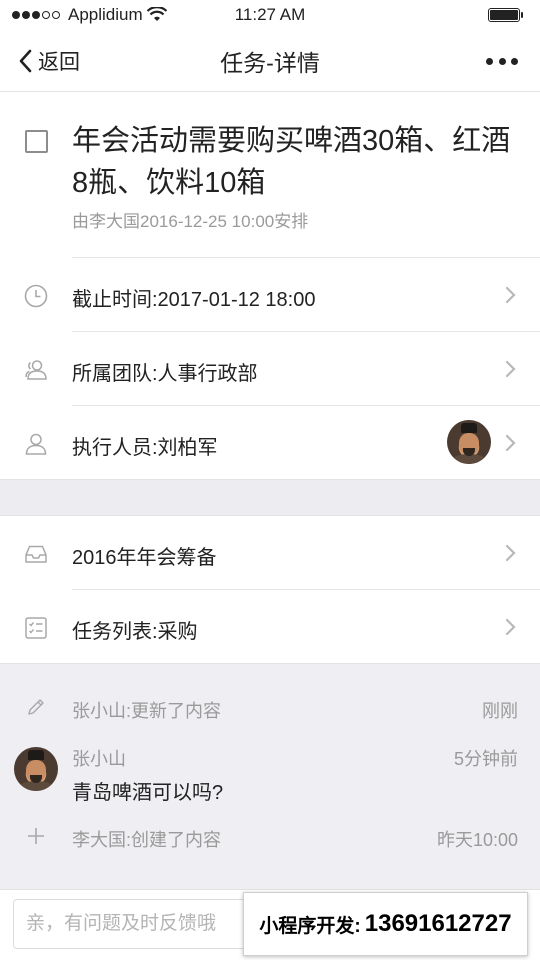  What do you see at coordinates (36, 296) in the screenshot?
I see `clock-icon` at bounding box center [36, 296].